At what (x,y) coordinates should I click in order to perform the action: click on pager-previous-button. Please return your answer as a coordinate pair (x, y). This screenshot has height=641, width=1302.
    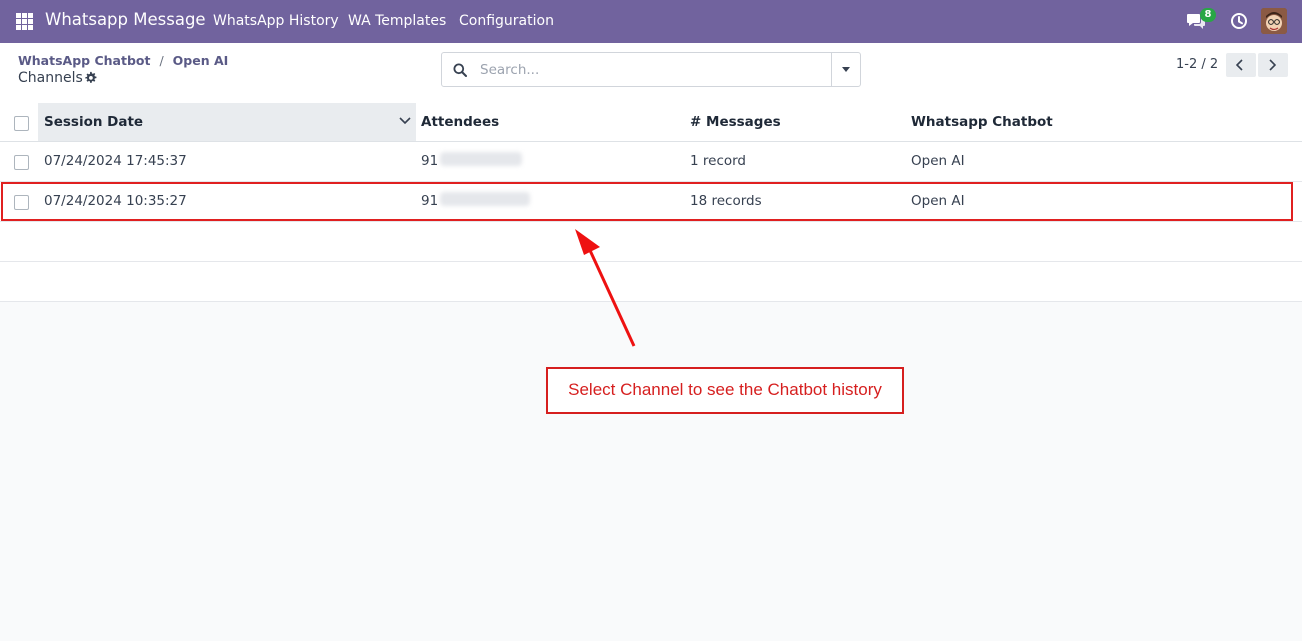
    Looking at the image, I should click on (1241, 65).